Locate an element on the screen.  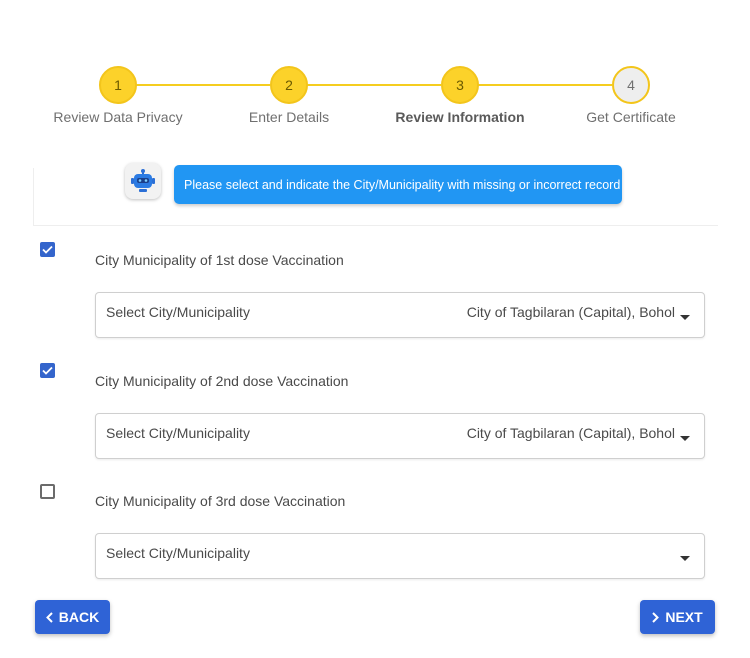
back-button-label: BACK is located at coordinates (79, 617).